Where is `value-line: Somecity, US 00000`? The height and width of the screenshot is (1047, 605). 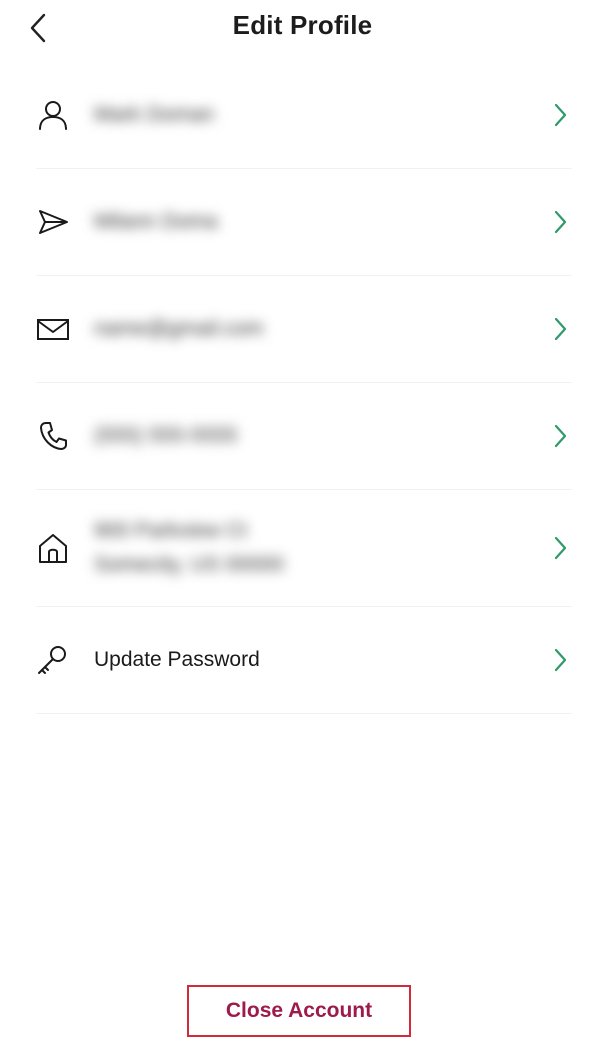 value-line: Somecity, US 00000 is located at coordinates (189, 564).